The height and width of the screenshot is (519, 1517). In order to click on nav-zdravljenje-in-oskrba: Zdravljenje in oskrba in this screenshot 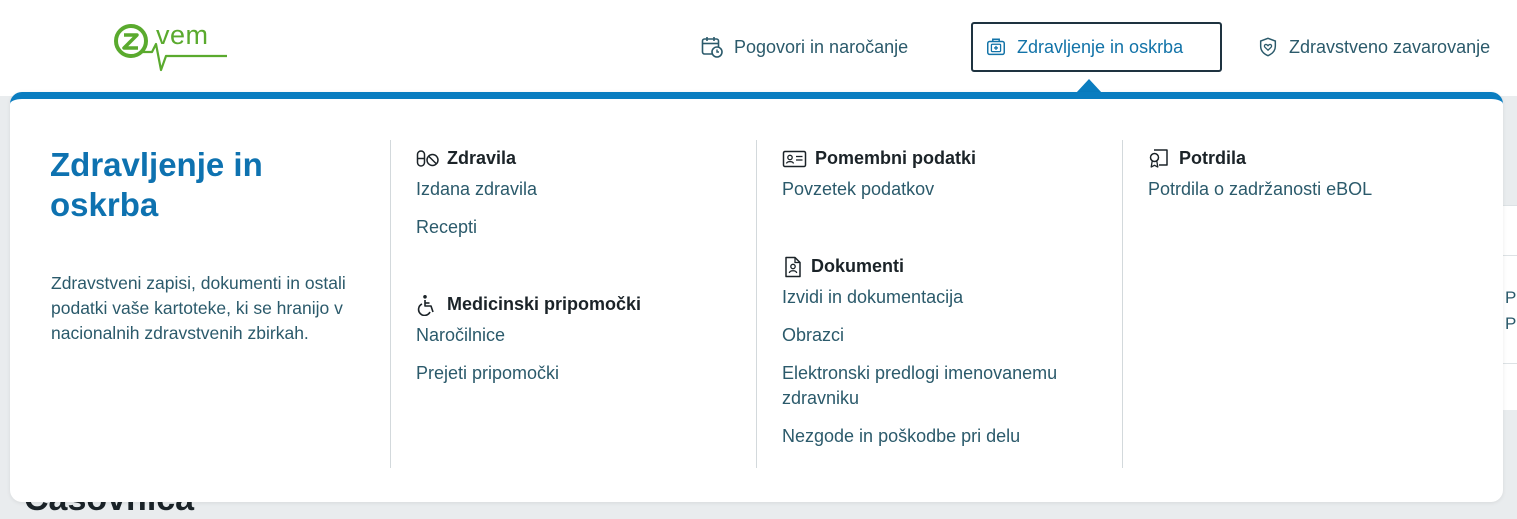, I will do `click(1096, 47)`.